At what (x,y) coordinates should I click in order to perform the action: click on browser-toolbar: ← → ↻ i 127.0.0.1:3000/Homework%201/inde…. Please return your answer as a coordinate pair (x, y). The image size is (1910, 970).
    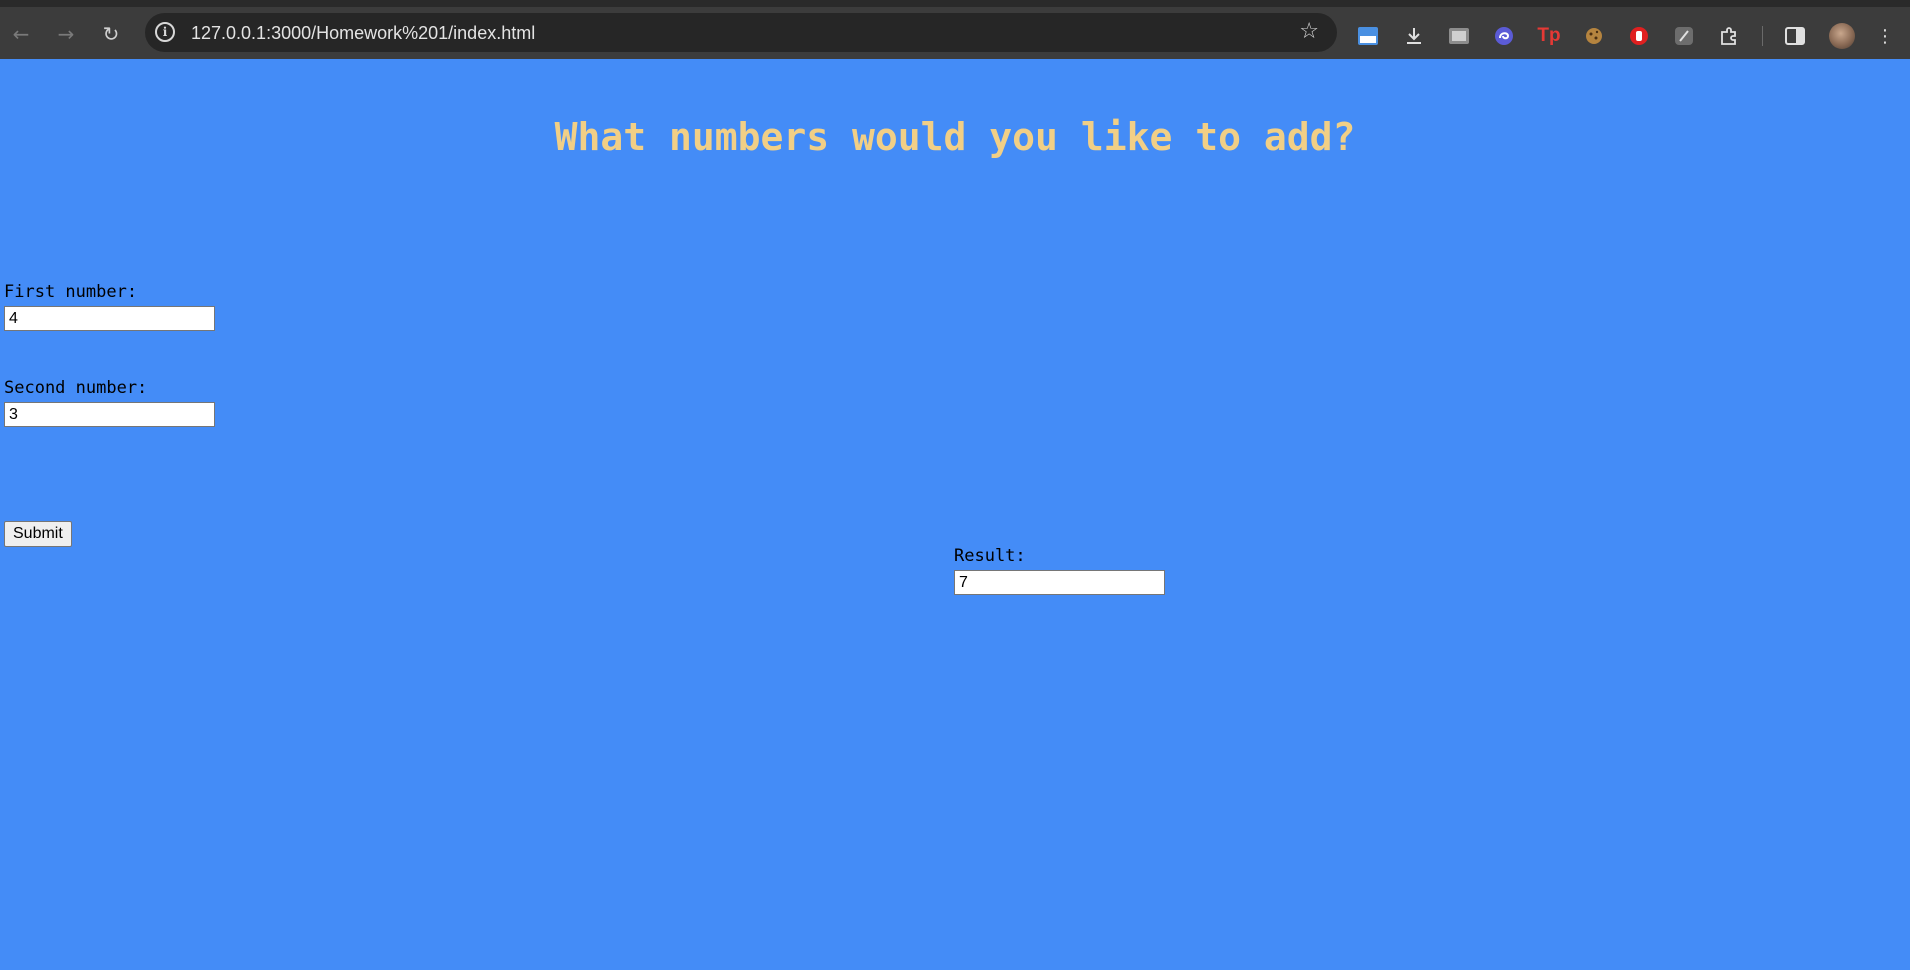
    Looking at the image, I should click on (955, 29).